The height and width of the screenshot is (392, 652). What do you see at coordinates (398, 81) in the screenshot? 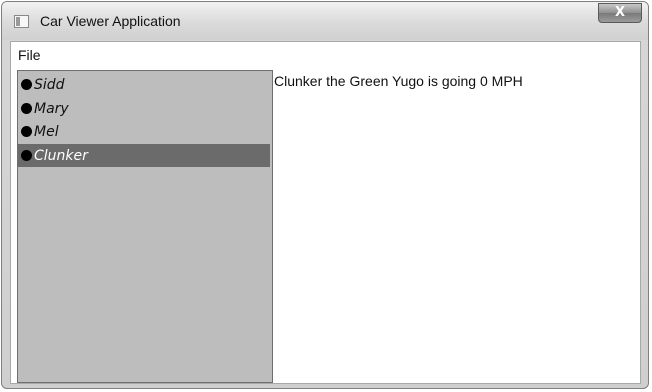
I see `car-detail-text: Clunker the Green Yugo is going 0 MPH` at bounding box center [398, 81].